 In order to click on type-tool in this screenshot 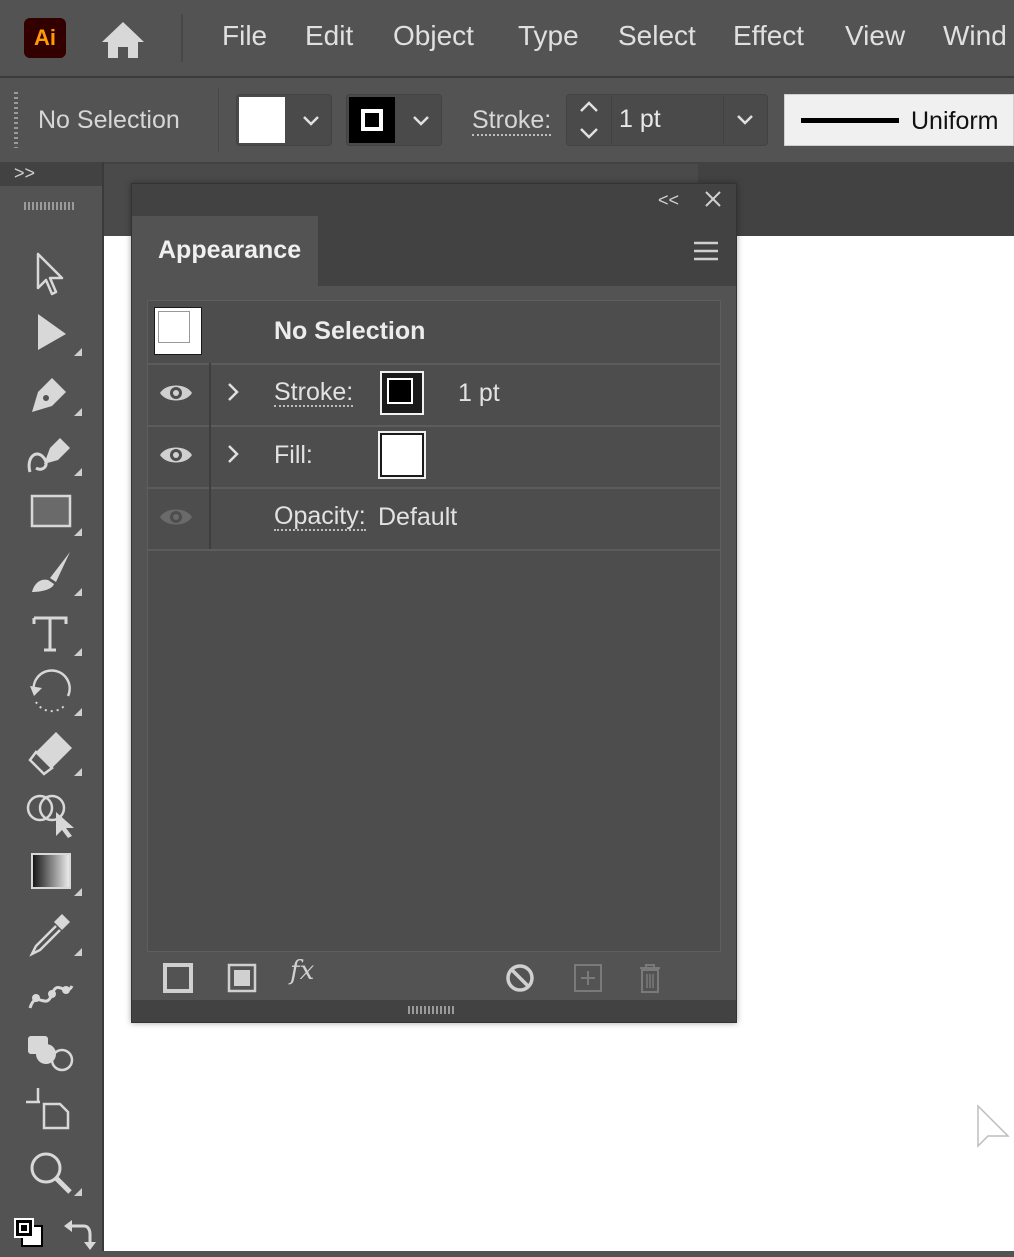, I will do `click(52, 634)`.